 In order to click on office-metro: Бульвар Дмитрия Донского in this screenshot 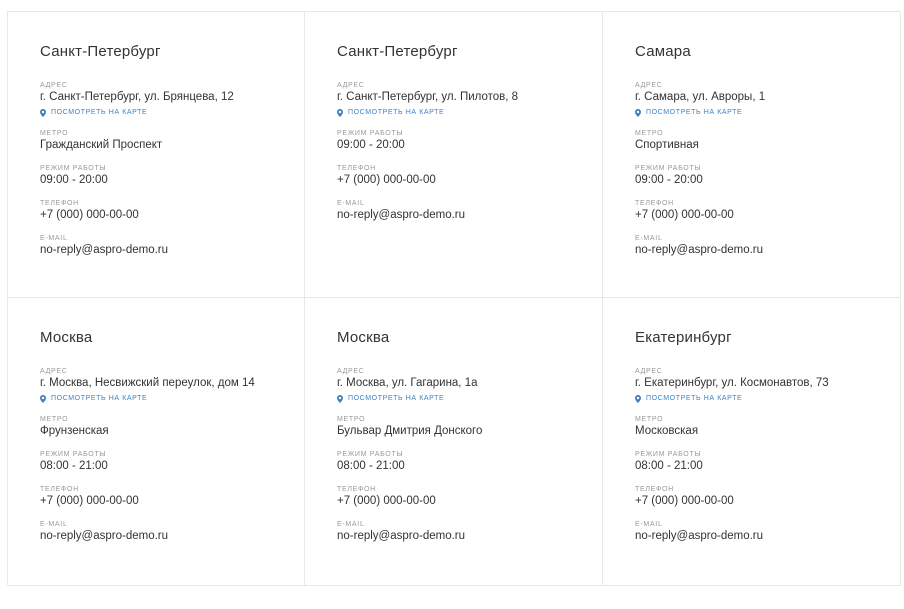, I will do `click(410, 431)`.